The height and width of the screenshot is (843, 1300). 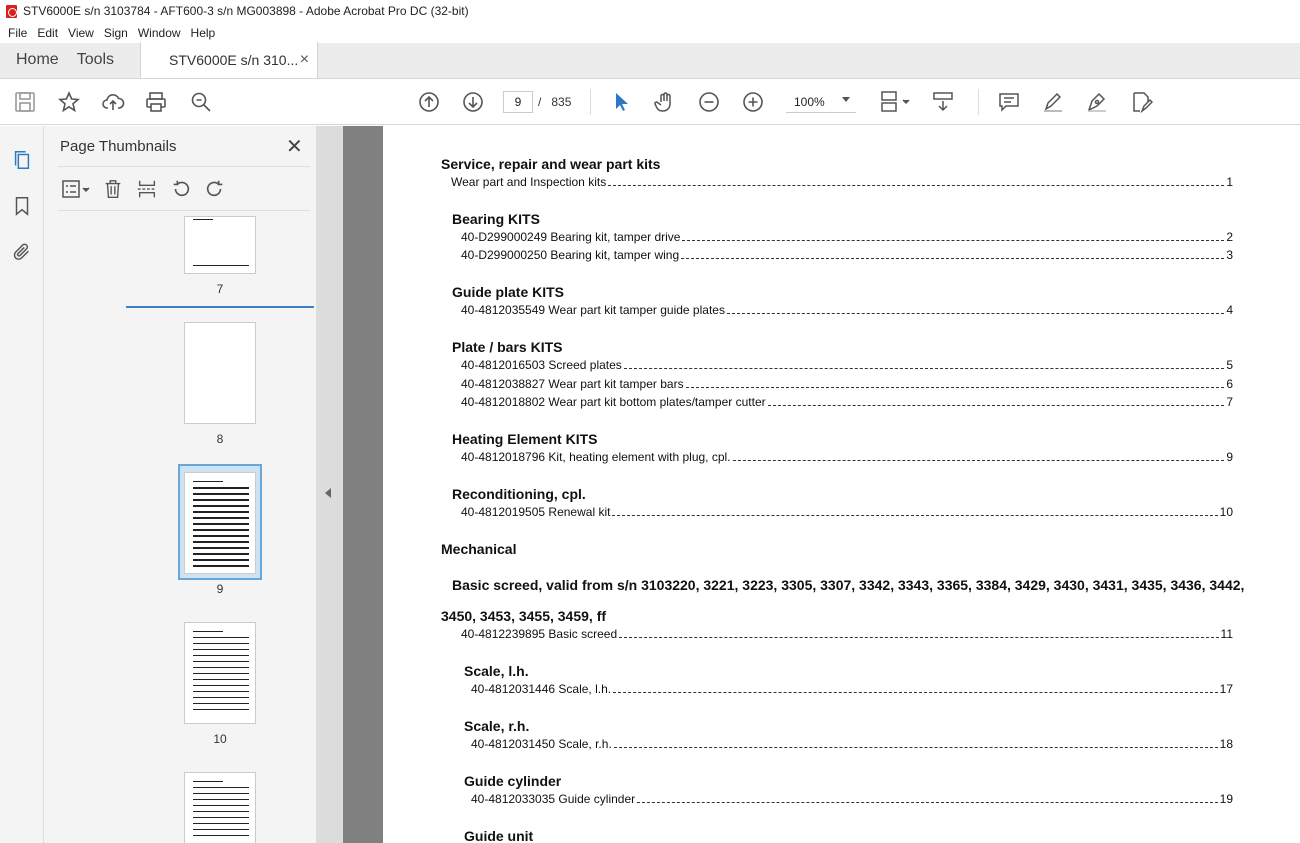 What do you see at coordinates (847, 512) in the screenshot?
I see `toc-entry: 40-4812019505 Renewal kit 10` at bounding box center [847, 512].